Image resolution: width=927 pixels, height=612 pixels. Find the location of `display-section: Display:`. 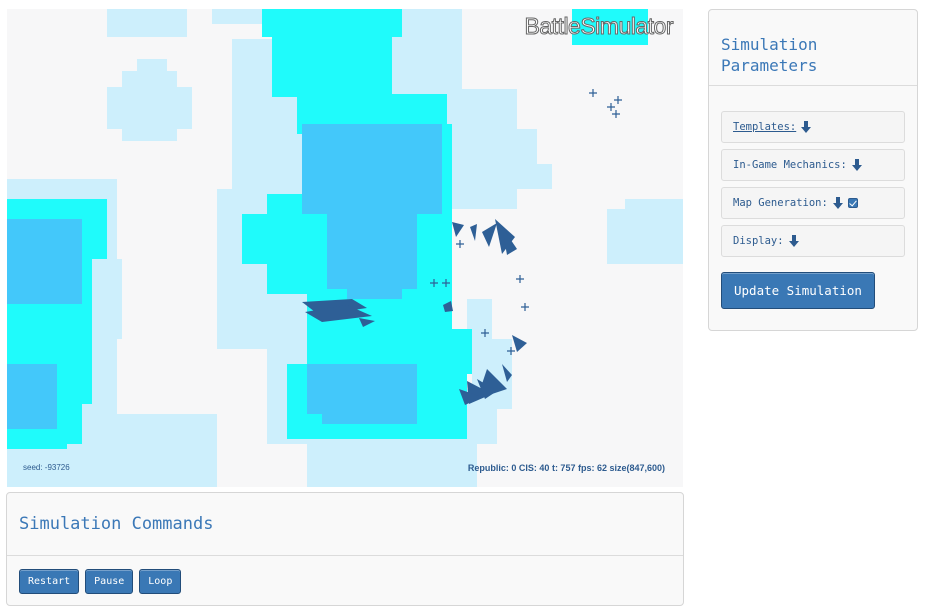

display-section: Display: is located at coordinates (813, 241).